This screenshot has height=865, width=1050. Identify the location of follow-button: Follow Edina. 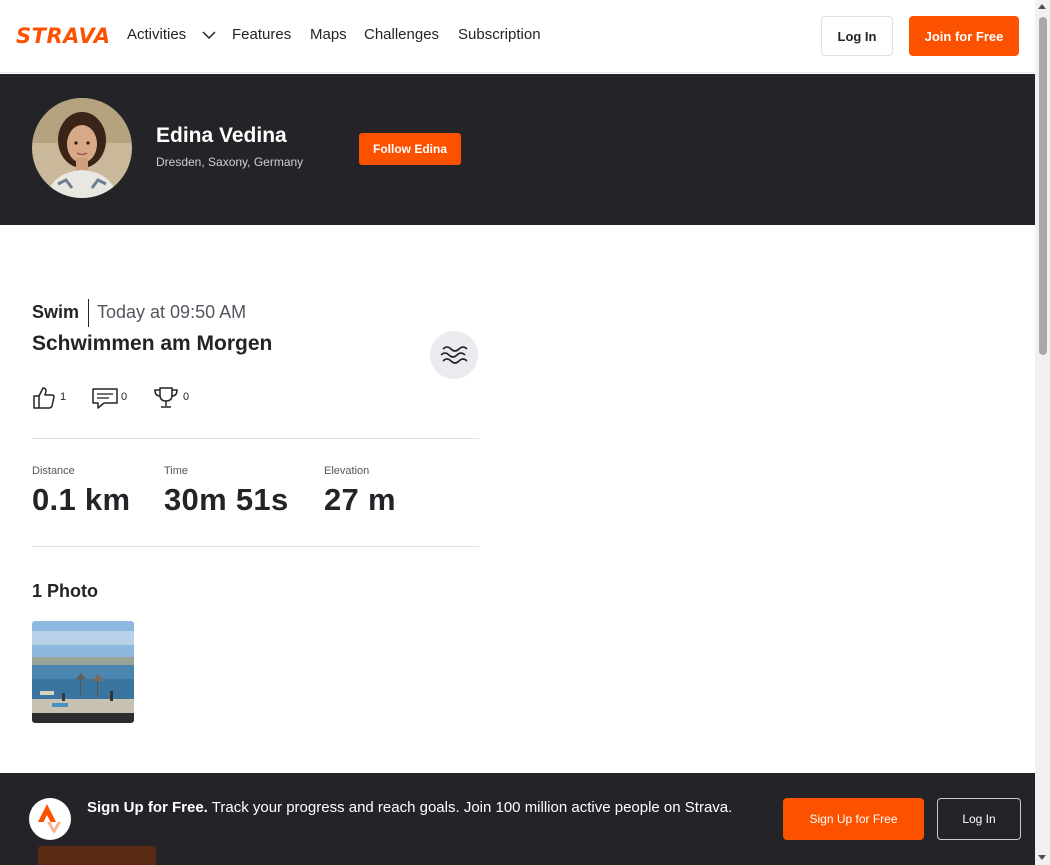
(410, 149).